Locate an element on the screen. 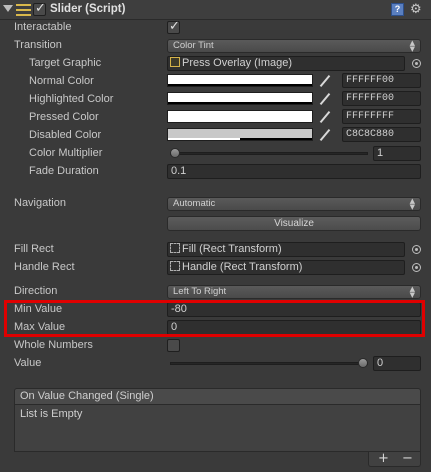  target-graphic-value: Press Overlay (Image) is located at coordinates (237, 63).